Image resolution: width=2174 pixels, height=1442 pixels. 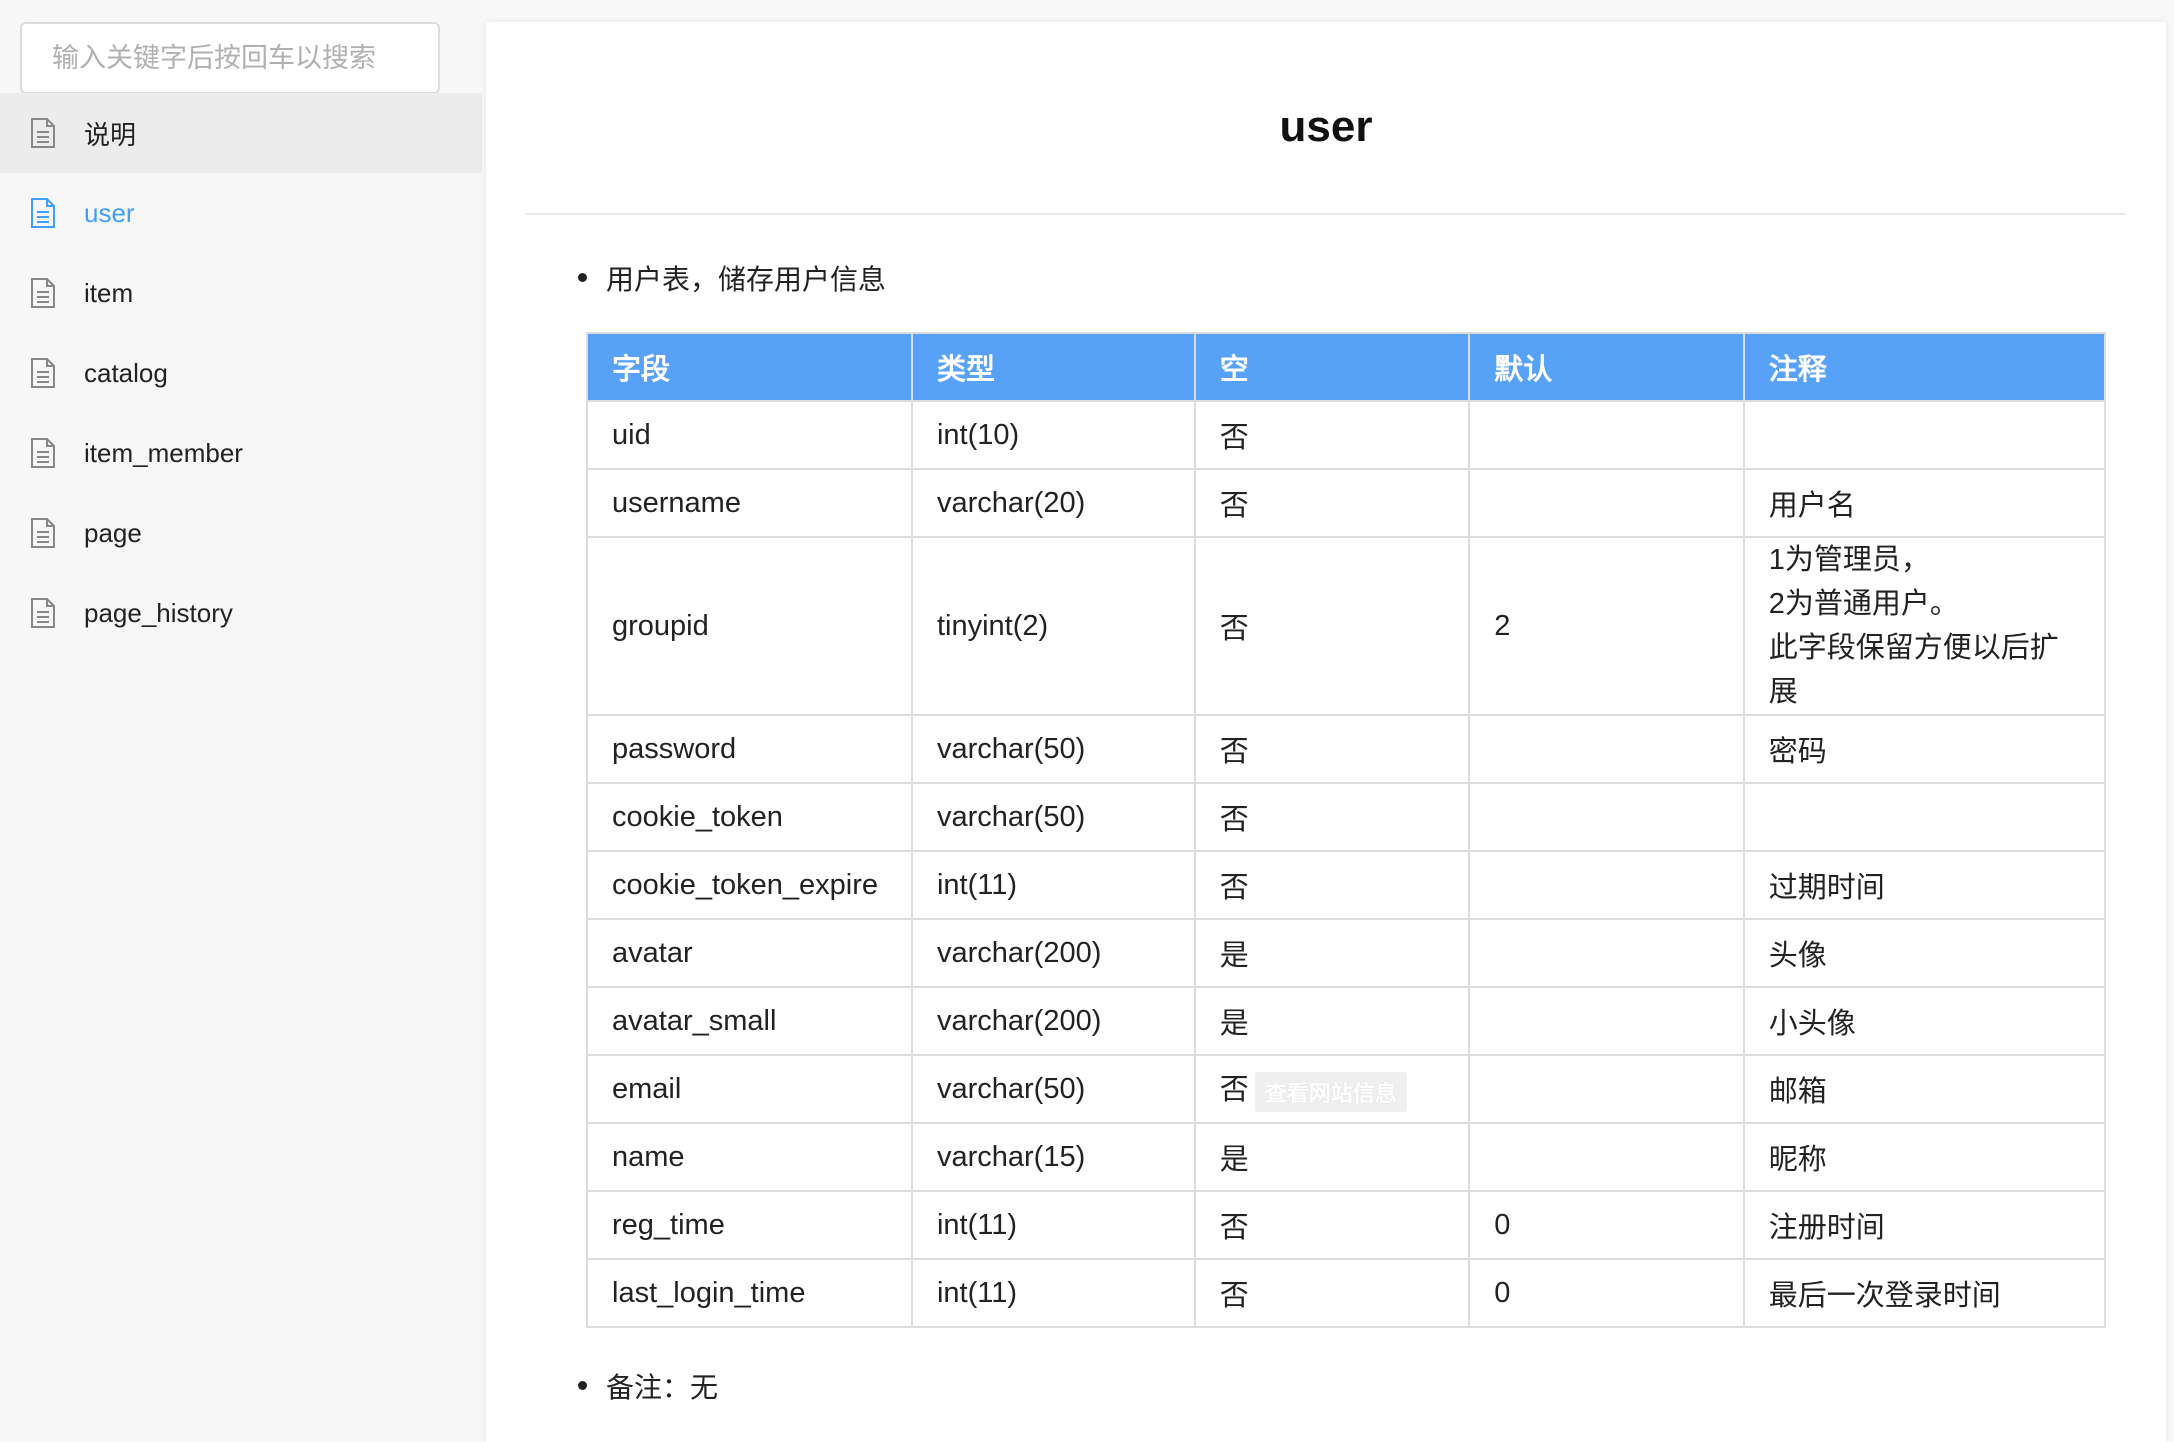 I want to click on cell-default: 0, so click(x=1606, y=1225).